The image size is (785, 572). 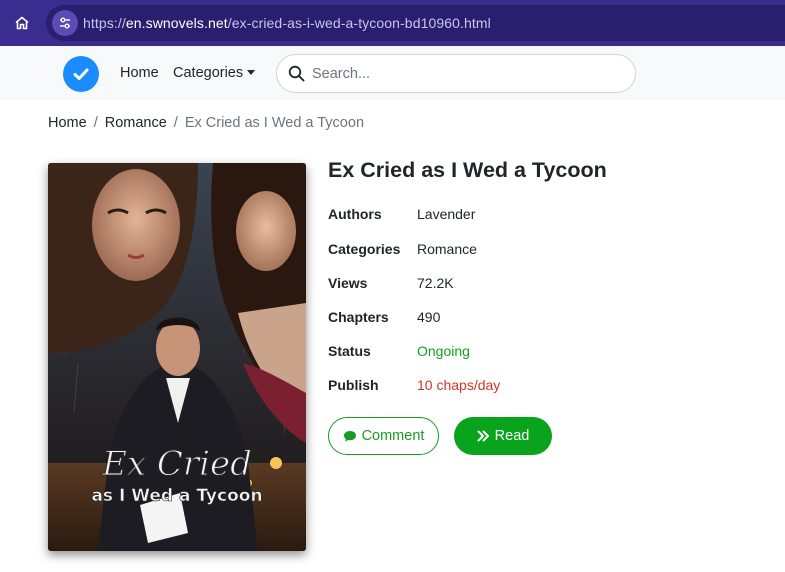 I want to click on comment-button: Comment, so click(x=383, y=436).